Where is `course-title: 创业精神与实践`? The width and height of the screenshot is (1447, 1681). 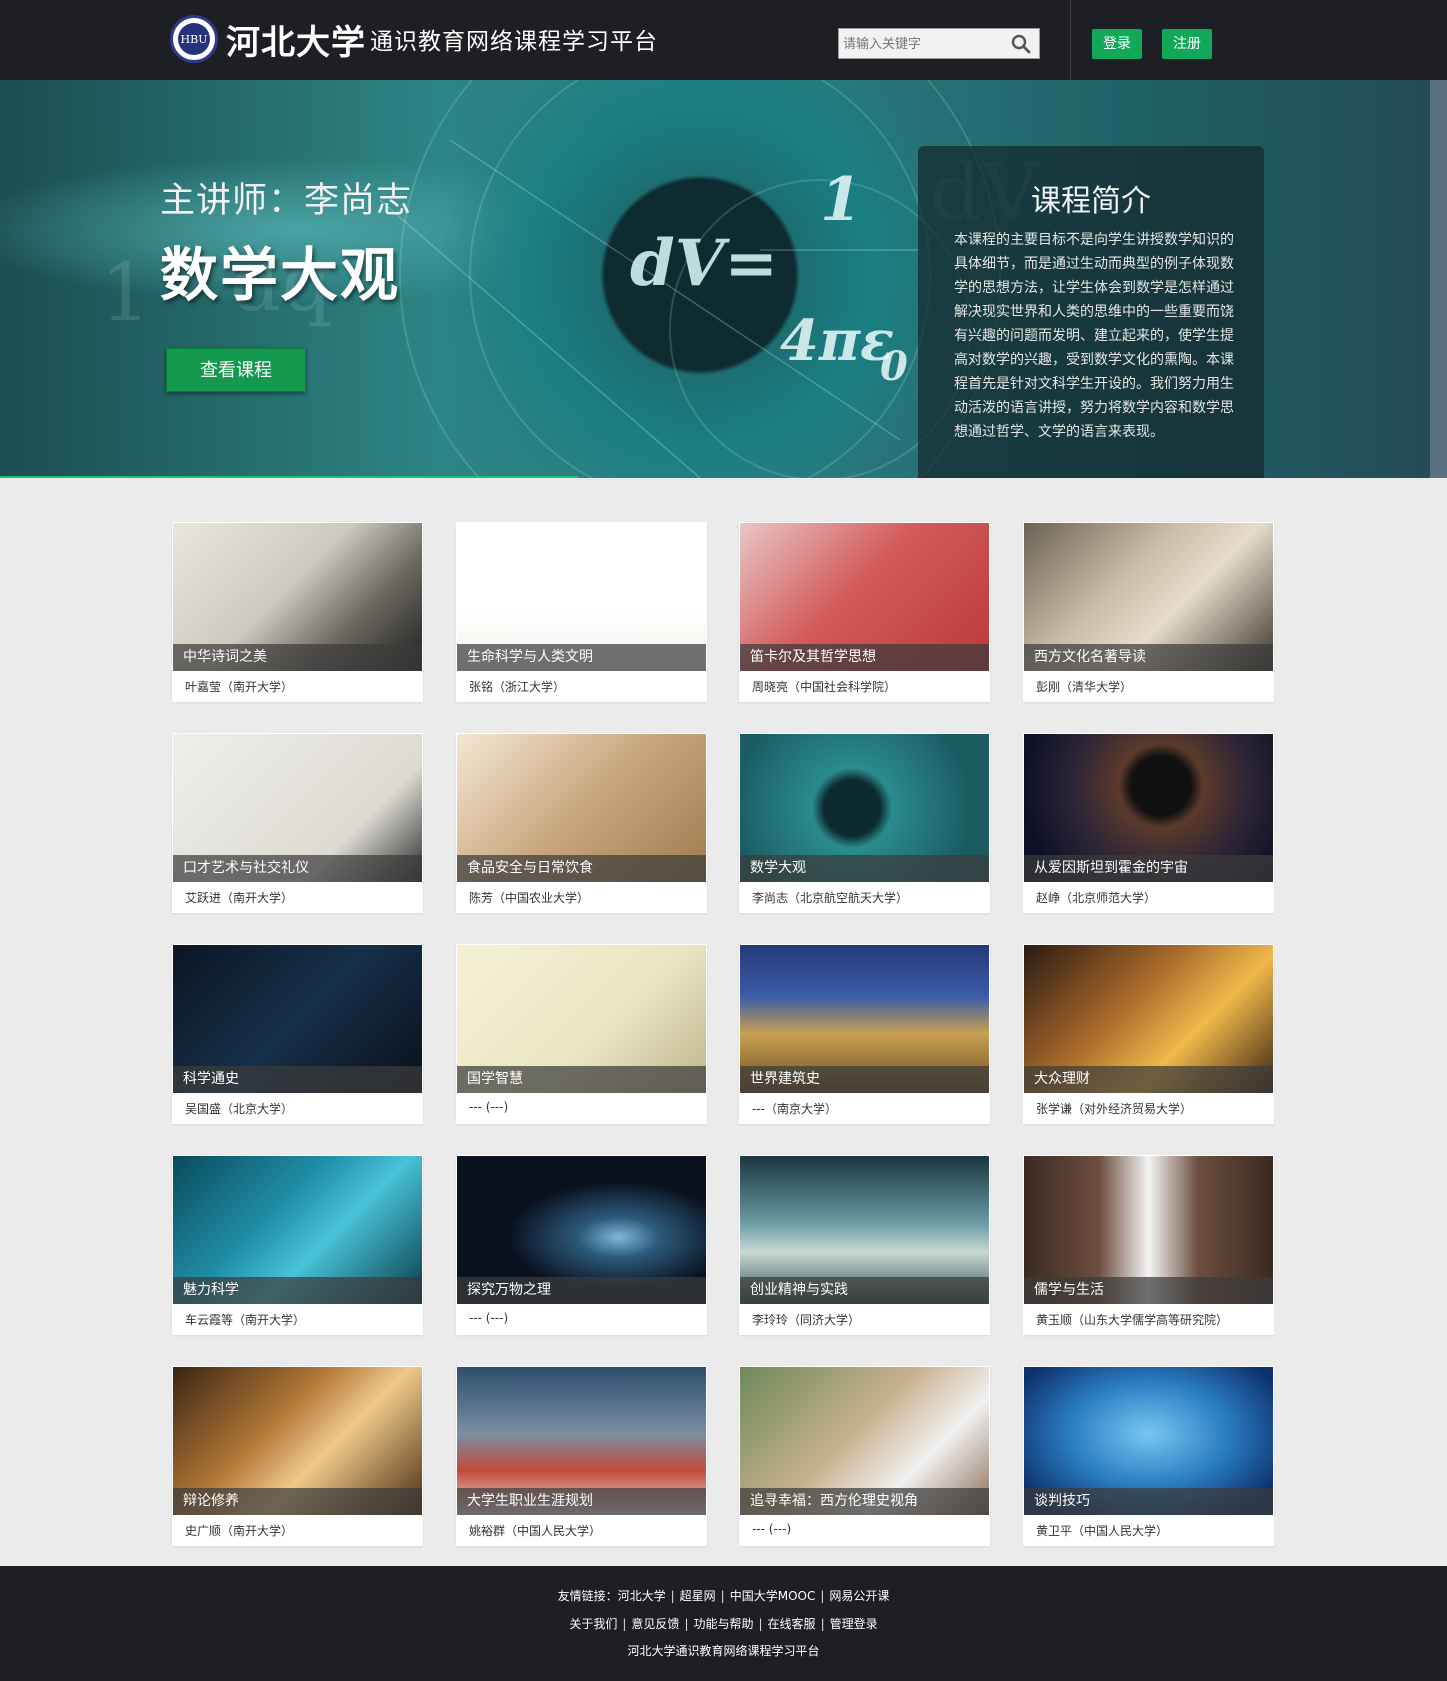 course-title: 创业精神与实践 is located at coordinates (864, 1290).